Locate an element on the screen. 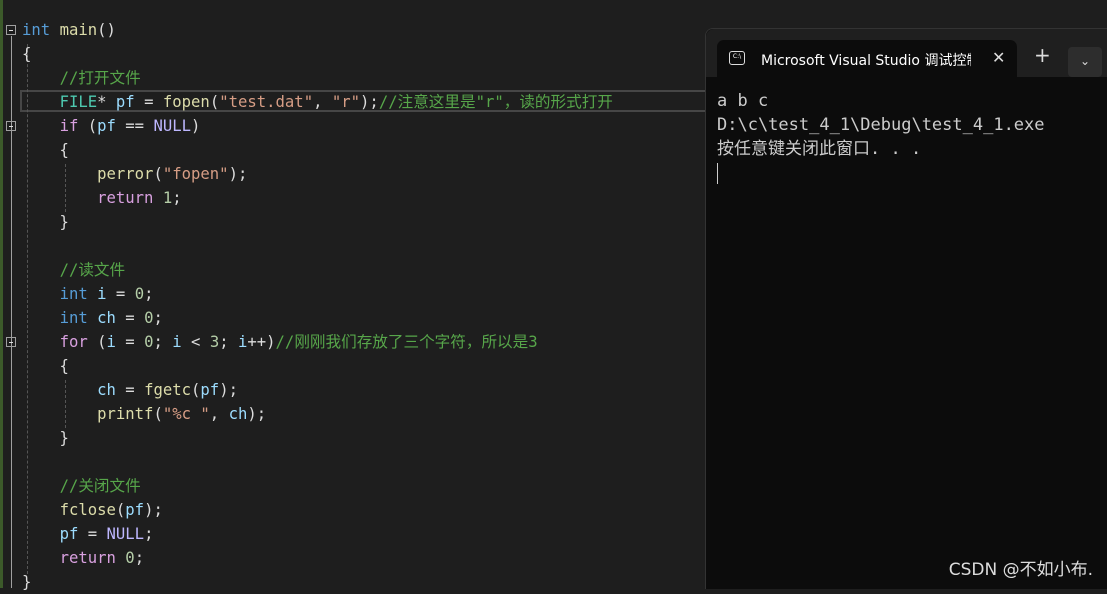 Image resolution: width=1107 pixels, height=594 pixels. code-token: if is located at coordinates (69, 126).